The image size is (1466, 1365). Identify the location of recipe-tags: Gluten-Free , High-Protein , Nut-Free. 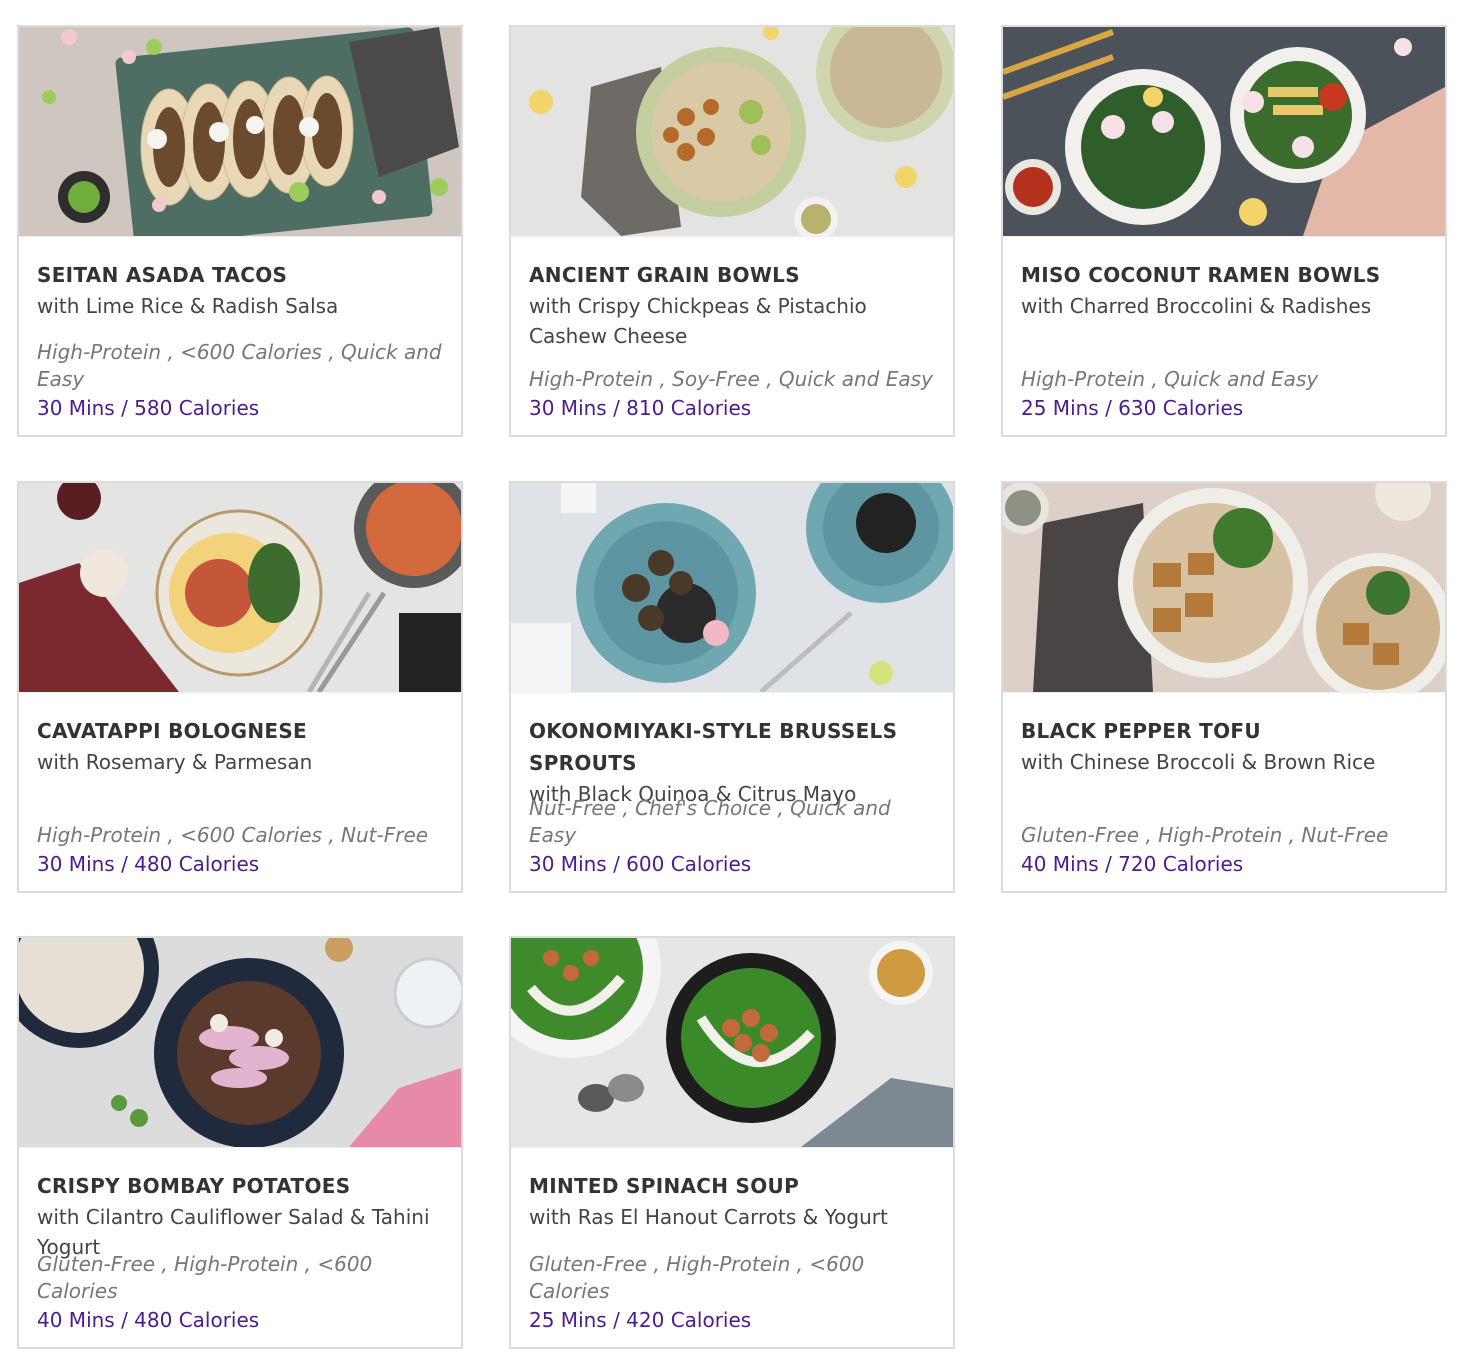
(1205, 835).